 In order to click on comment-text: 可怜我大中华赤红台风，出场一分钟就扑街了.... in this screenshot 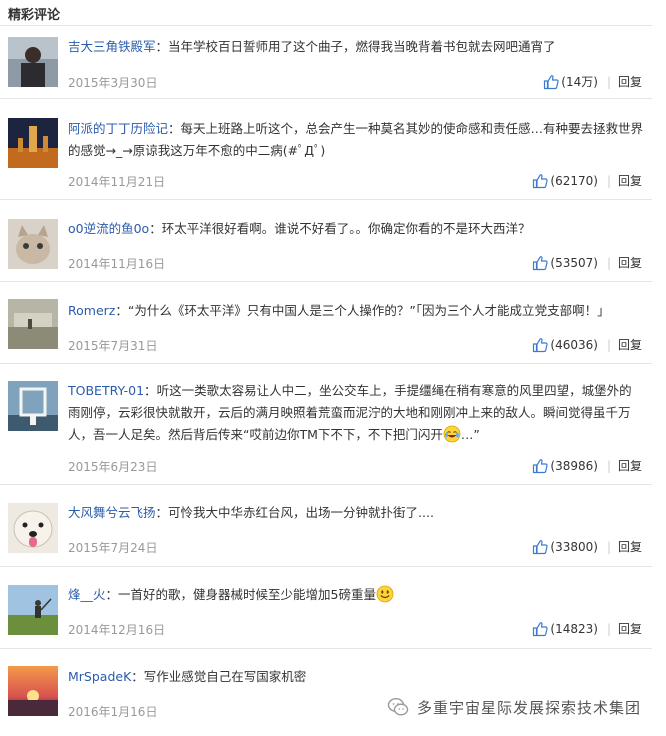, I will do `click(301, 512)`.